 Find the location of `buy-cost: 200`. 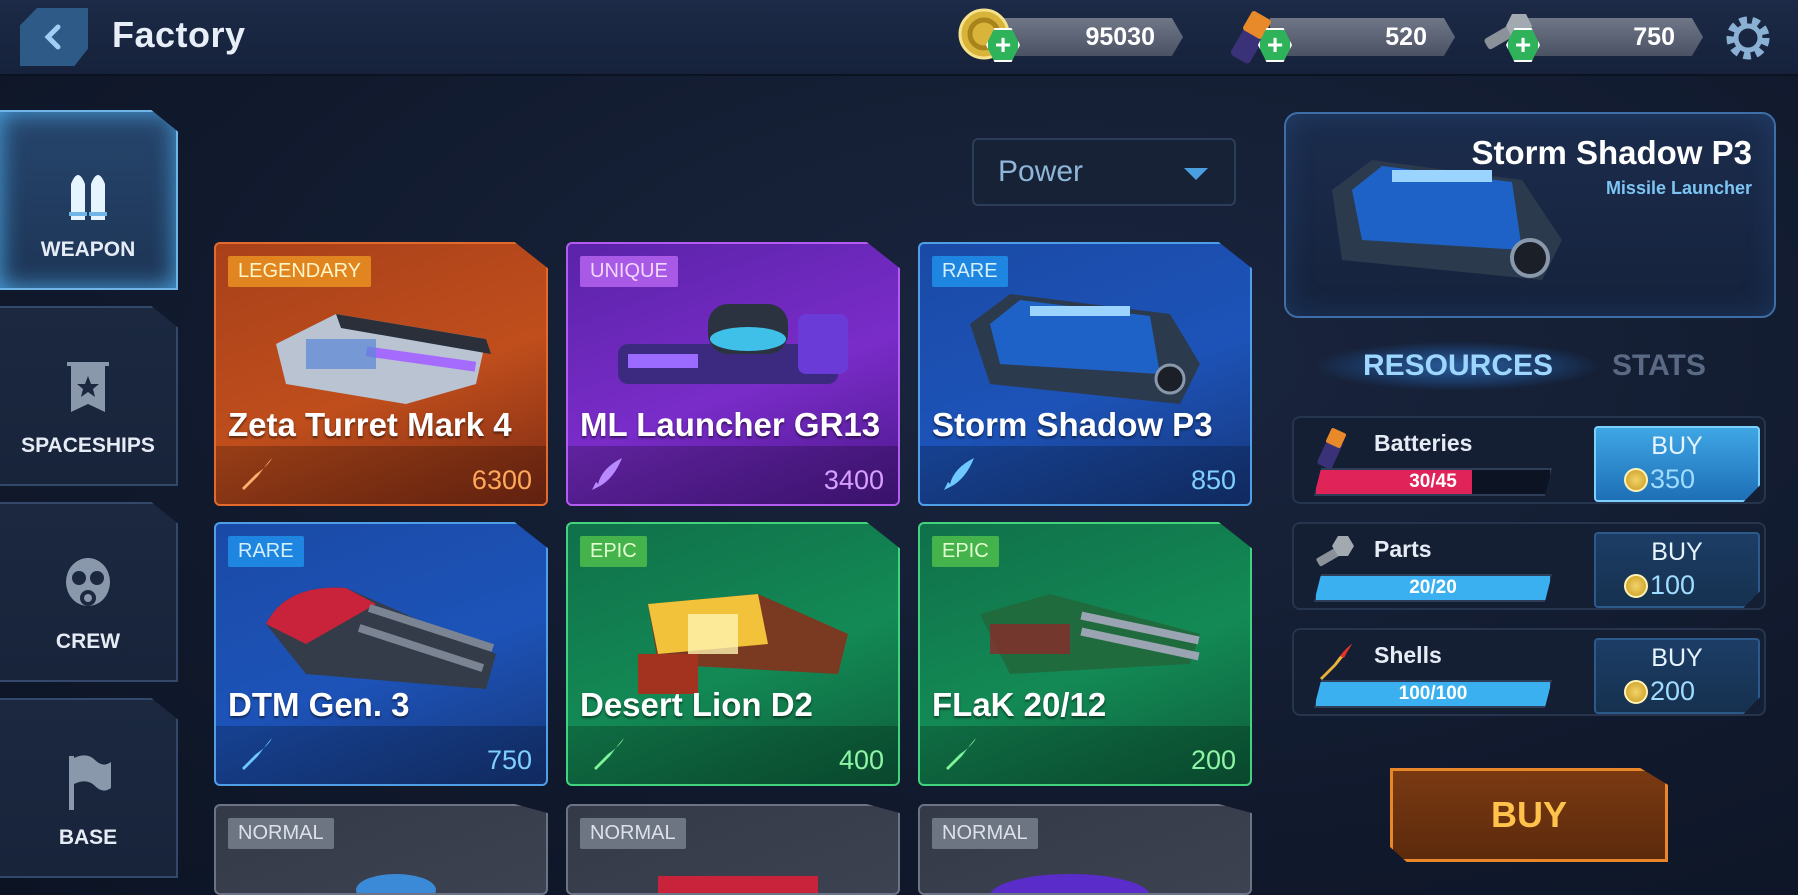

buy-cost: 200 is located at coordinates (1673, 691).